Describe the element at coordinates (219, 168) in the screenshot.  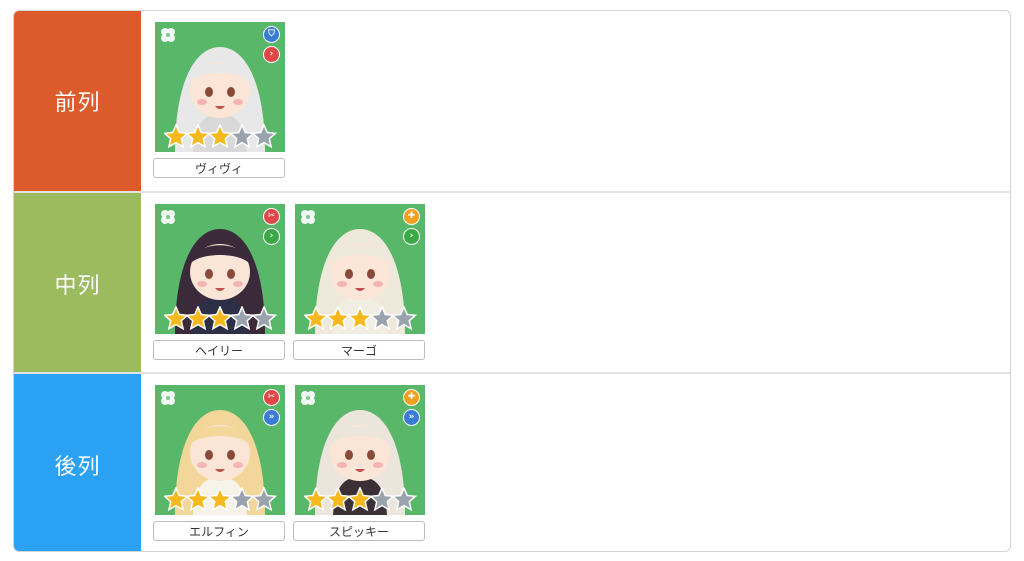
I see `character-name: ヴィヴィ` at that location.